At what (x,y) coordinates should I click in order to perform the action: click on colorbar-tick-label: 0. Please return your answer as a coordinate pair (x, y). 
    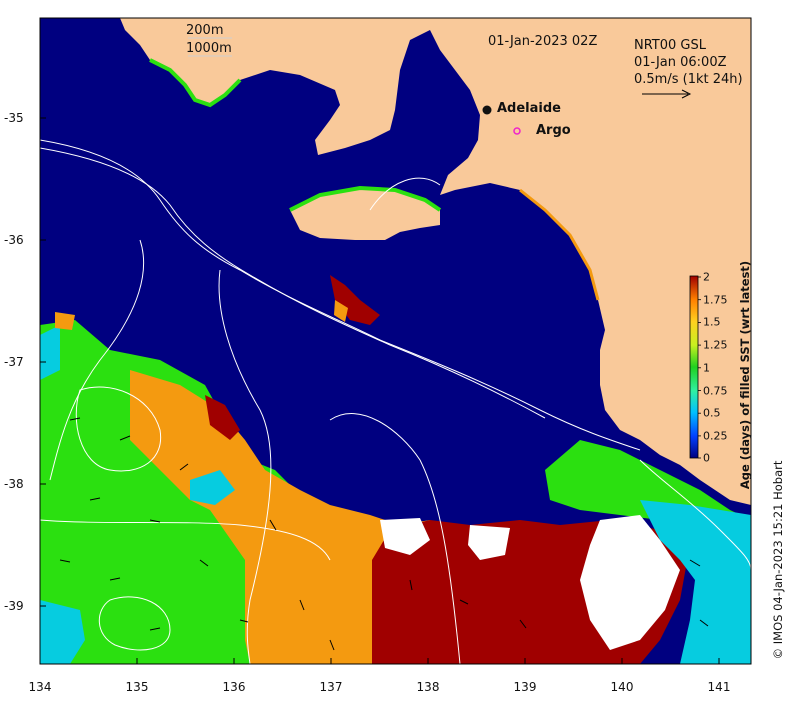
    Looking at the image, I should click on (706, 458).